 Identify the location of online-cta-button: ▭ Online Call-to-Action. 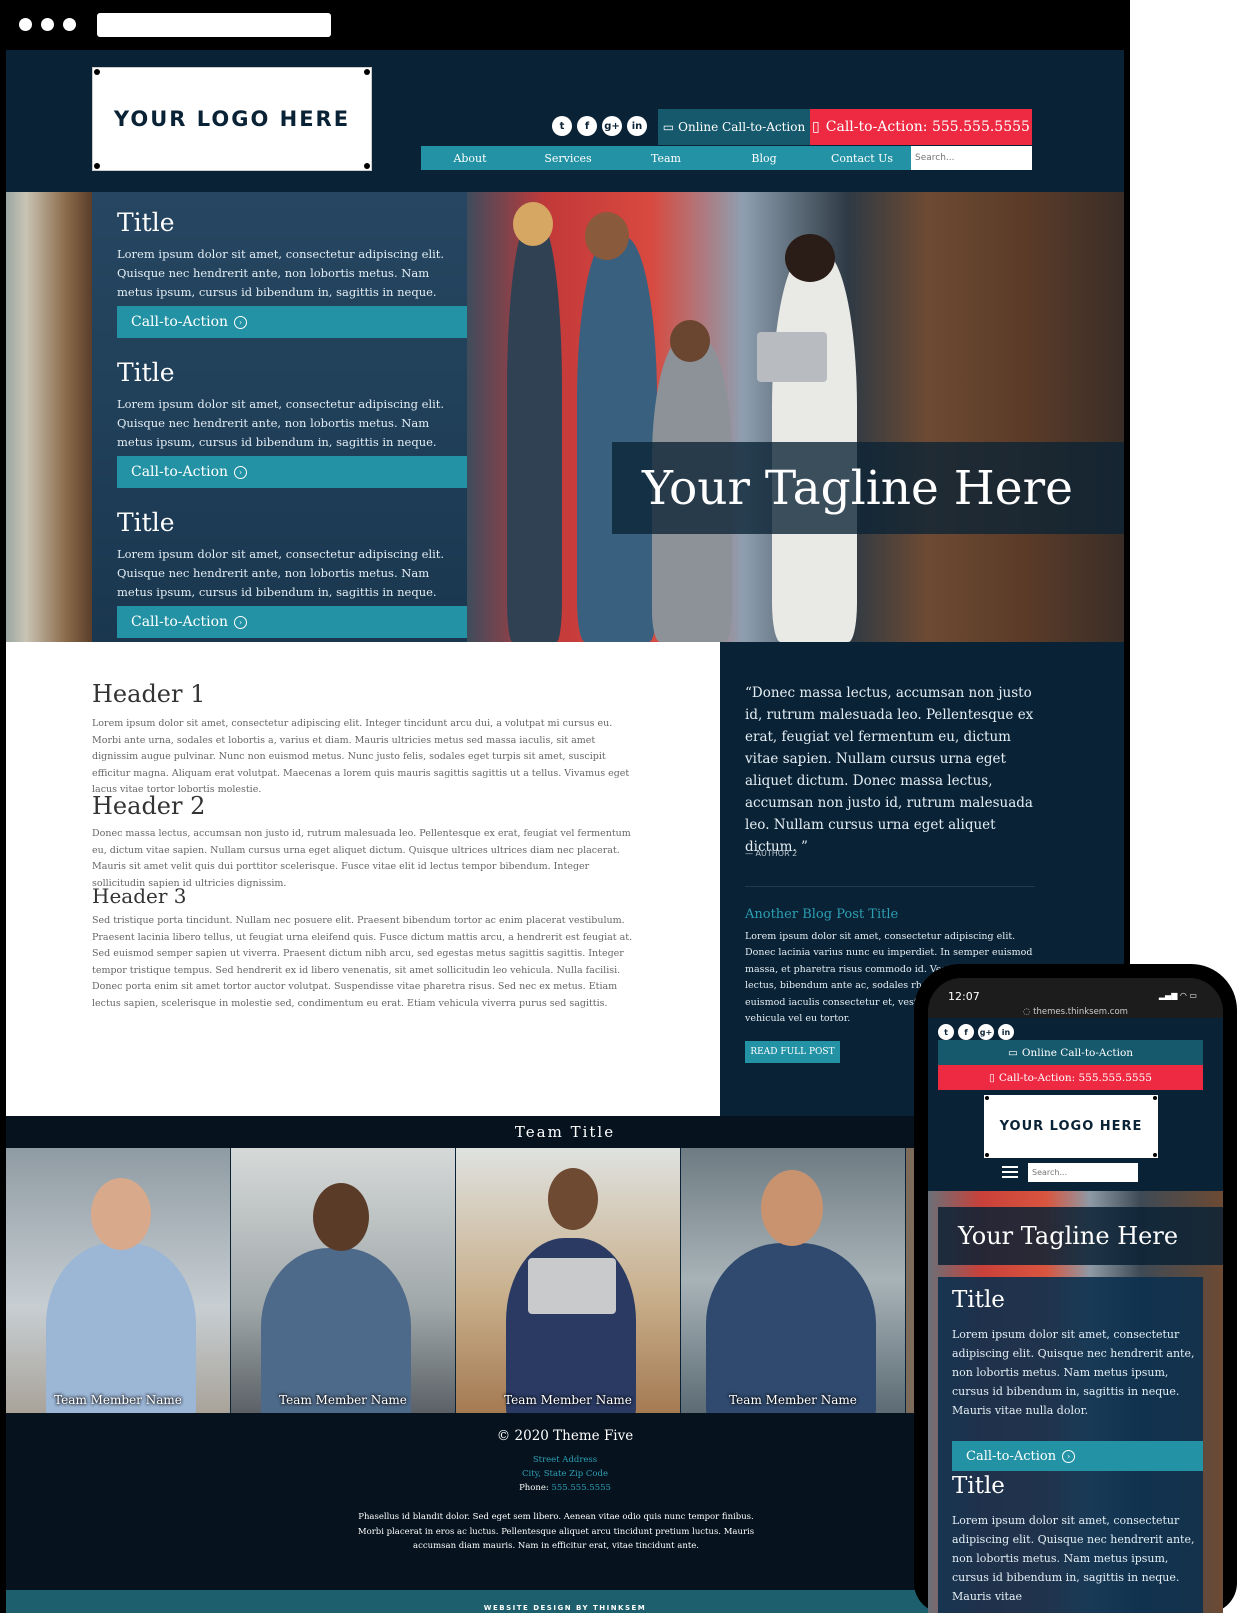
(734, 127).